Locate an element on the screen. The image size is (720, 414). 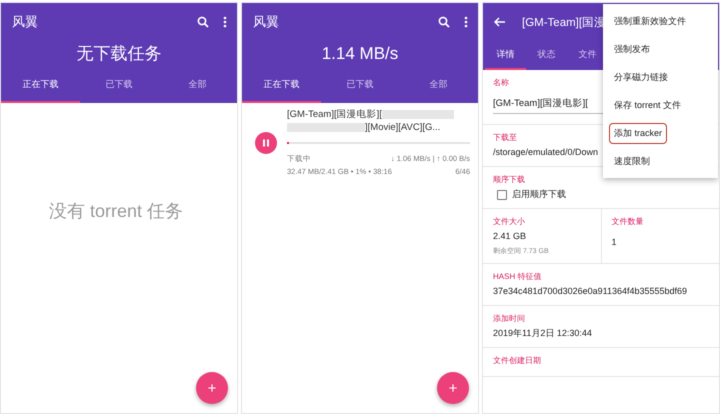
menu-item: 强制发布 is located at coordinates (632, 49).